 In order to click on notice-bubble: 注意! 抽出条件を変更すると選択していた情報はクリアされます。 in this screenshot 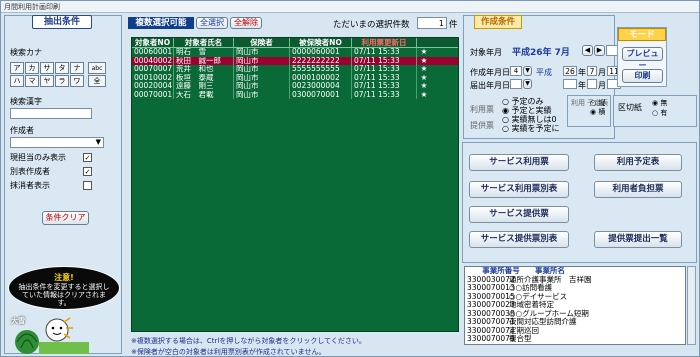, I will do `click(64, 288)`.